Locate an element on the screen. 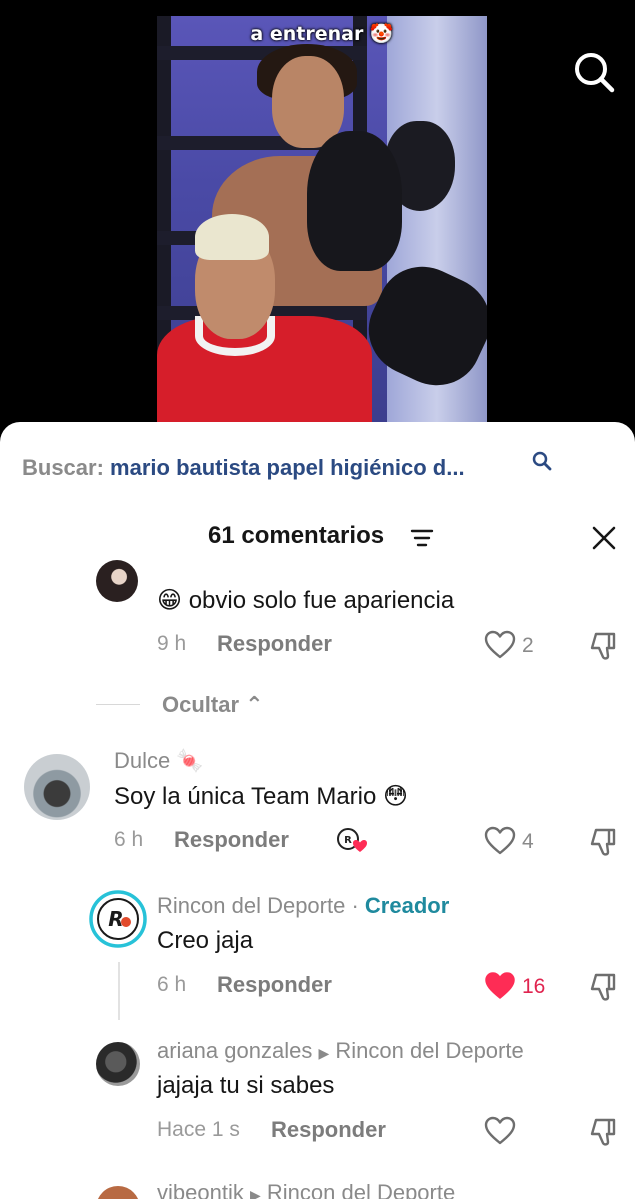 Image resolution: width=635 pixels, height=1199 pixels. divider is located at coordinates (118, 704).